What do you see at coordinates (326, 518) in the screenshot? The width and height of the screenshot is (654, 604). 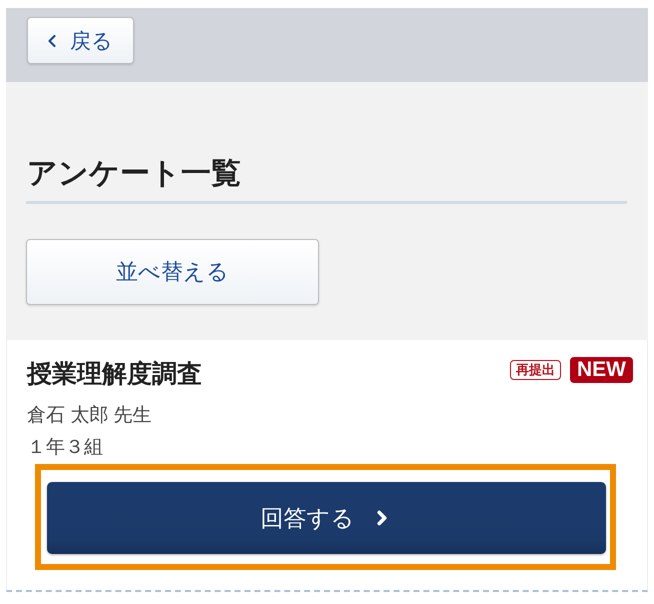 I see `answer-button: 回答する` at bounding box center [326, 518].